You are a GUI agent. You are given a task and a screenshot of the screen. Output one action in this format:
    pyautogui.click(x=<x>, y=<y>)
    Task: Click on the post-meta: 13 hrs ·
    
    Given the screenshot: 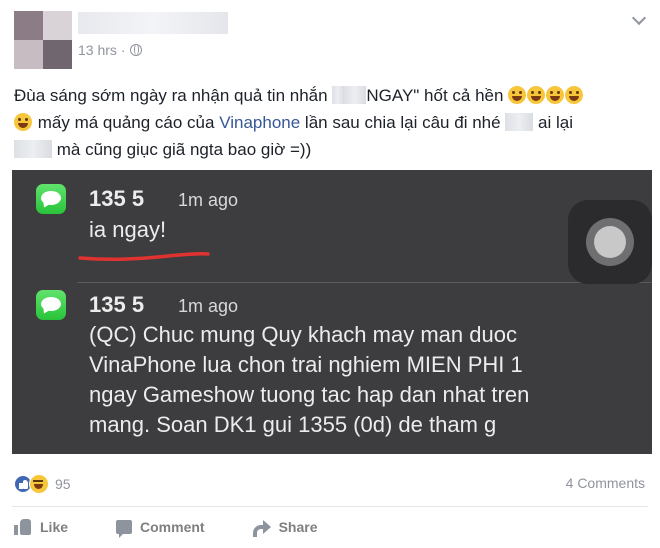 What is the action you would take?
    pyautogui.click(x=110, y=50)
    